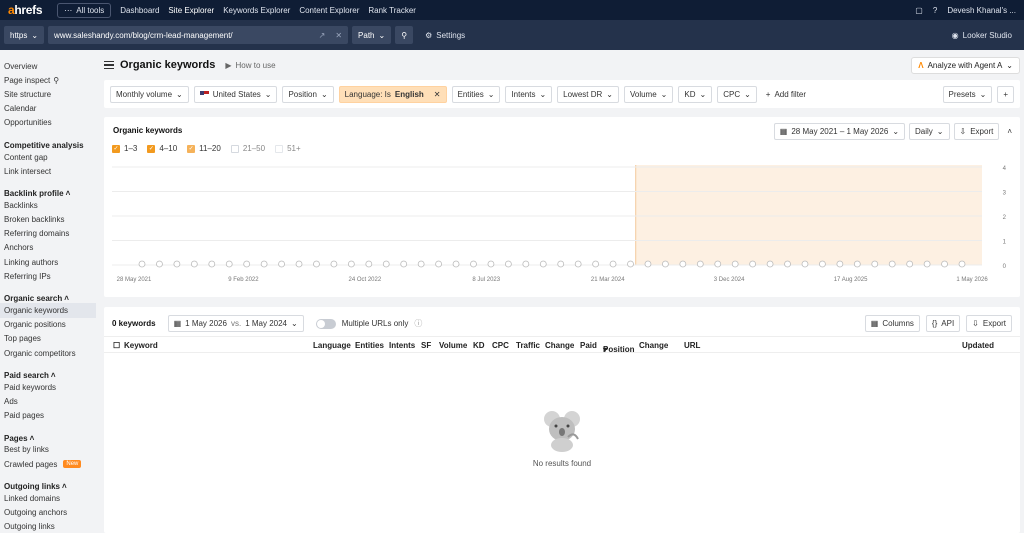  Describe the element at coordinates (50, 450) in the screenshot. I see `sidebar-item-best-by-links: Best by links` at that location.